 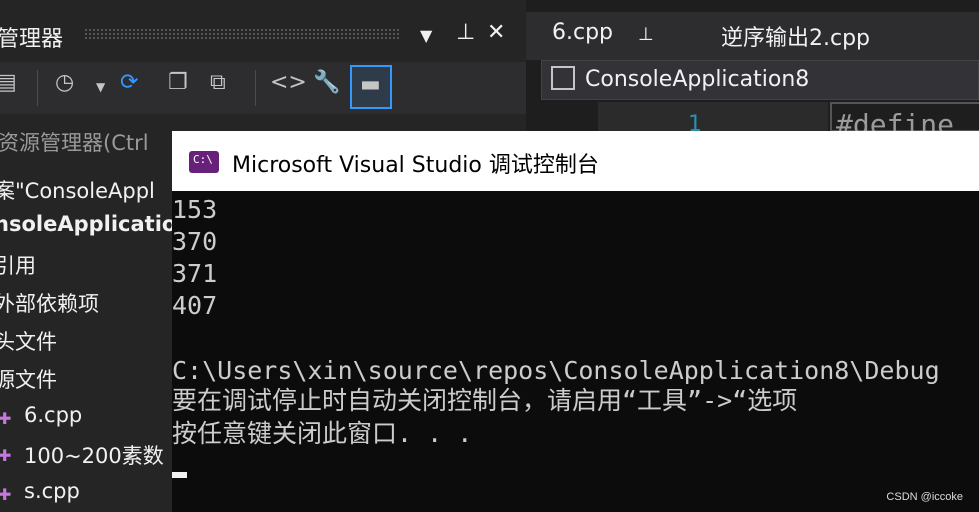 What do you see at coordinates (178, 82) in the screenshot?
I see `collapse-all-icon: ❐` at bounding box center [178, 82].